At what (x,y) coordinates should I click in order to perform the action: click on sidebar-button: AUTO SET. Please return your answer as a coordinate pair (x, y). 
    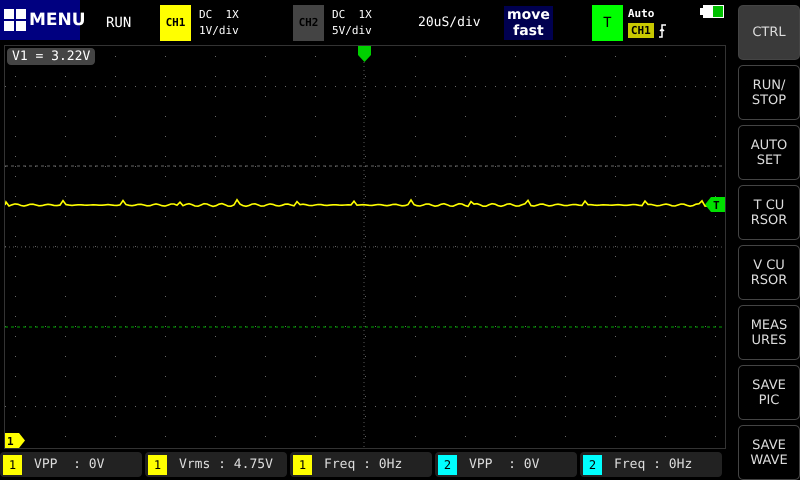
    Looking at the image, I should click on (769, 152).